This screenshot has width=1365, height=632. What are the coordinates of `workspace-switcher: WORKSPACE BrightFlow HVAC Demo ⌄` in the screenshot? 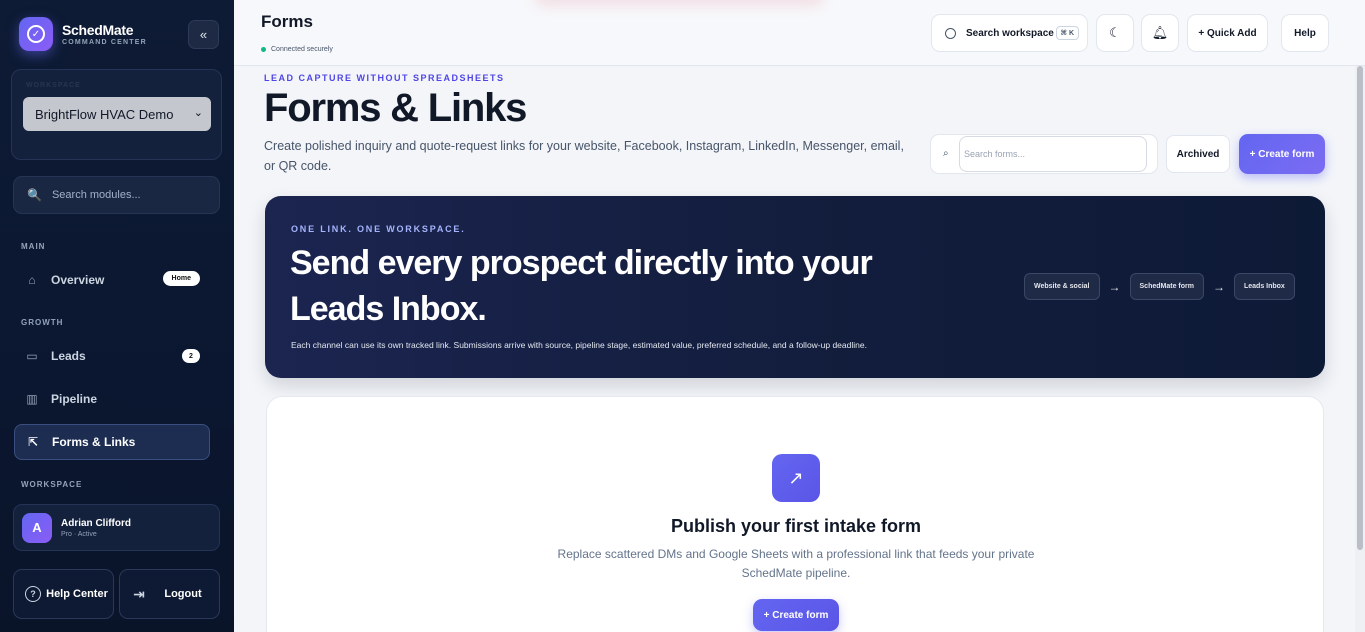 It's located at (116, 114).